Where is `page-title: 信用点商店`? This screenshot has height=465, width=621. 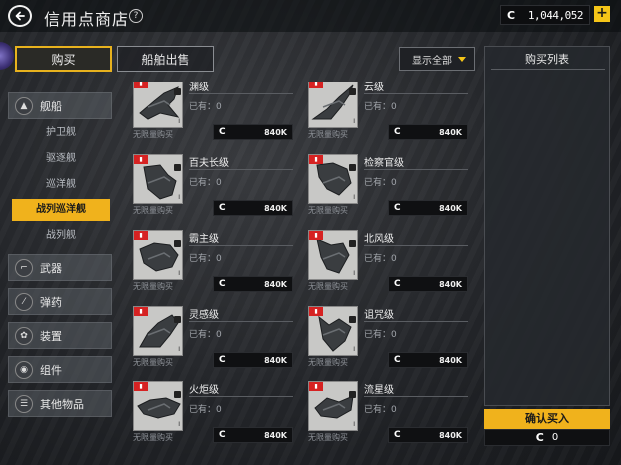
page-title: 信用点商店 is located at coordinates (87, 19).